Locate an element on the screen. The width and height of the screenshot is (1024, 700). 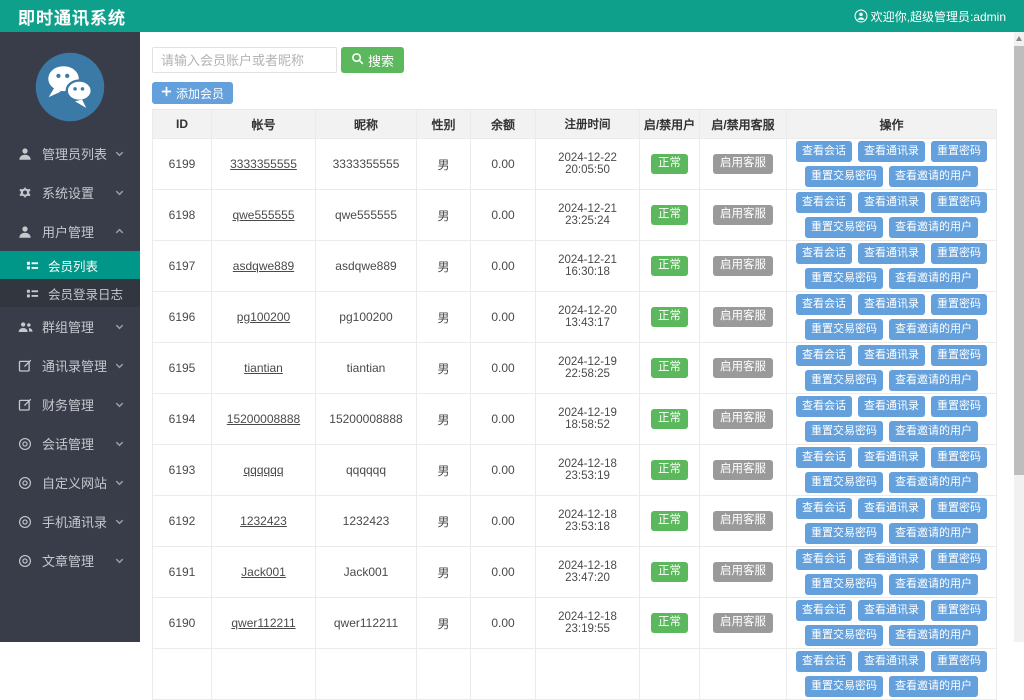
vertical-scrollbar is located at coordinates (1019, 337).